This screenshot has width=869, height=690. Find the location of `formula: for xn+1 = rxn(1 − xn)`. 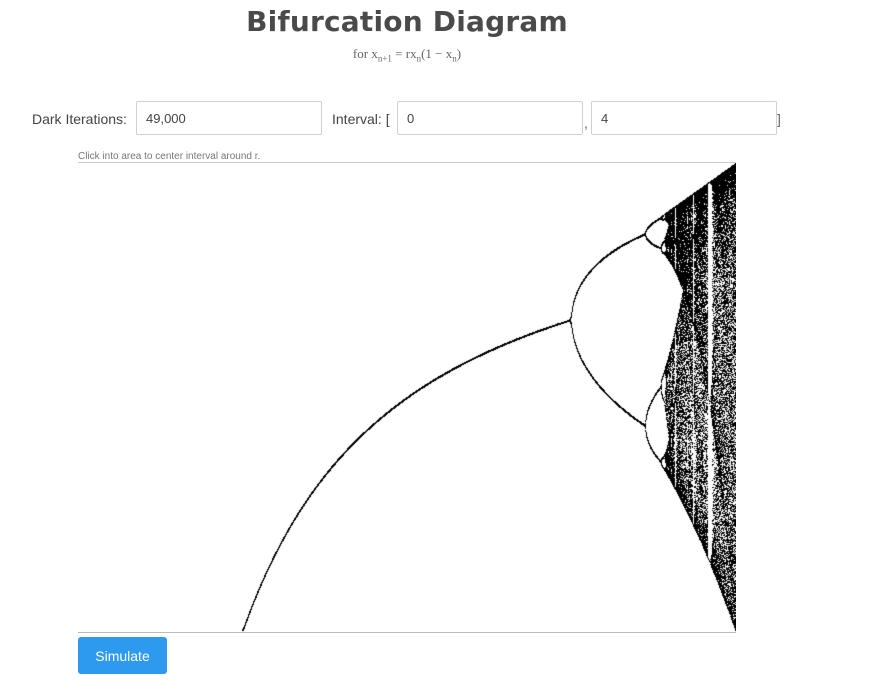

formula: for xn+1 = rxn(1 − xn) is located at coordinates (407, 55).